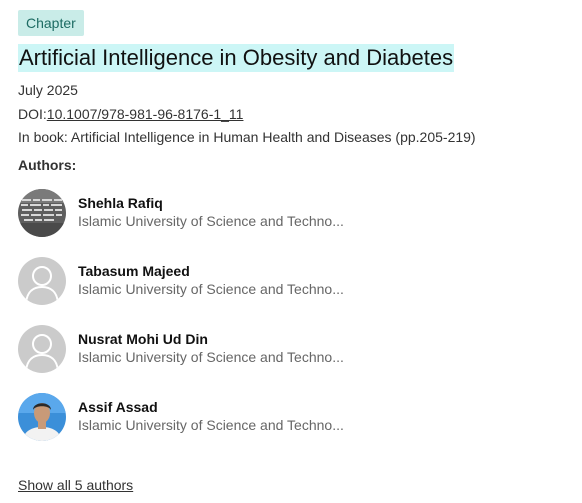 The image size is (582, 503). I want to click on publication-type-badge: Chapter, so click(51, 23).